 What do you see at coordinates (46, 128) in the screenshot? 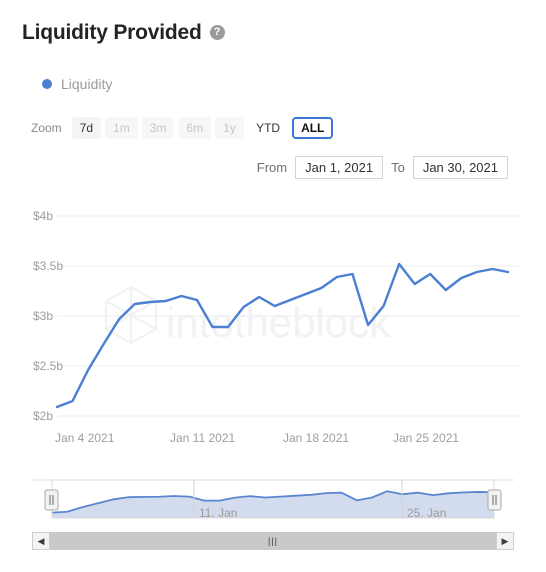
I see `range-selector-label: Zoom` at bounding box center [46, 128].